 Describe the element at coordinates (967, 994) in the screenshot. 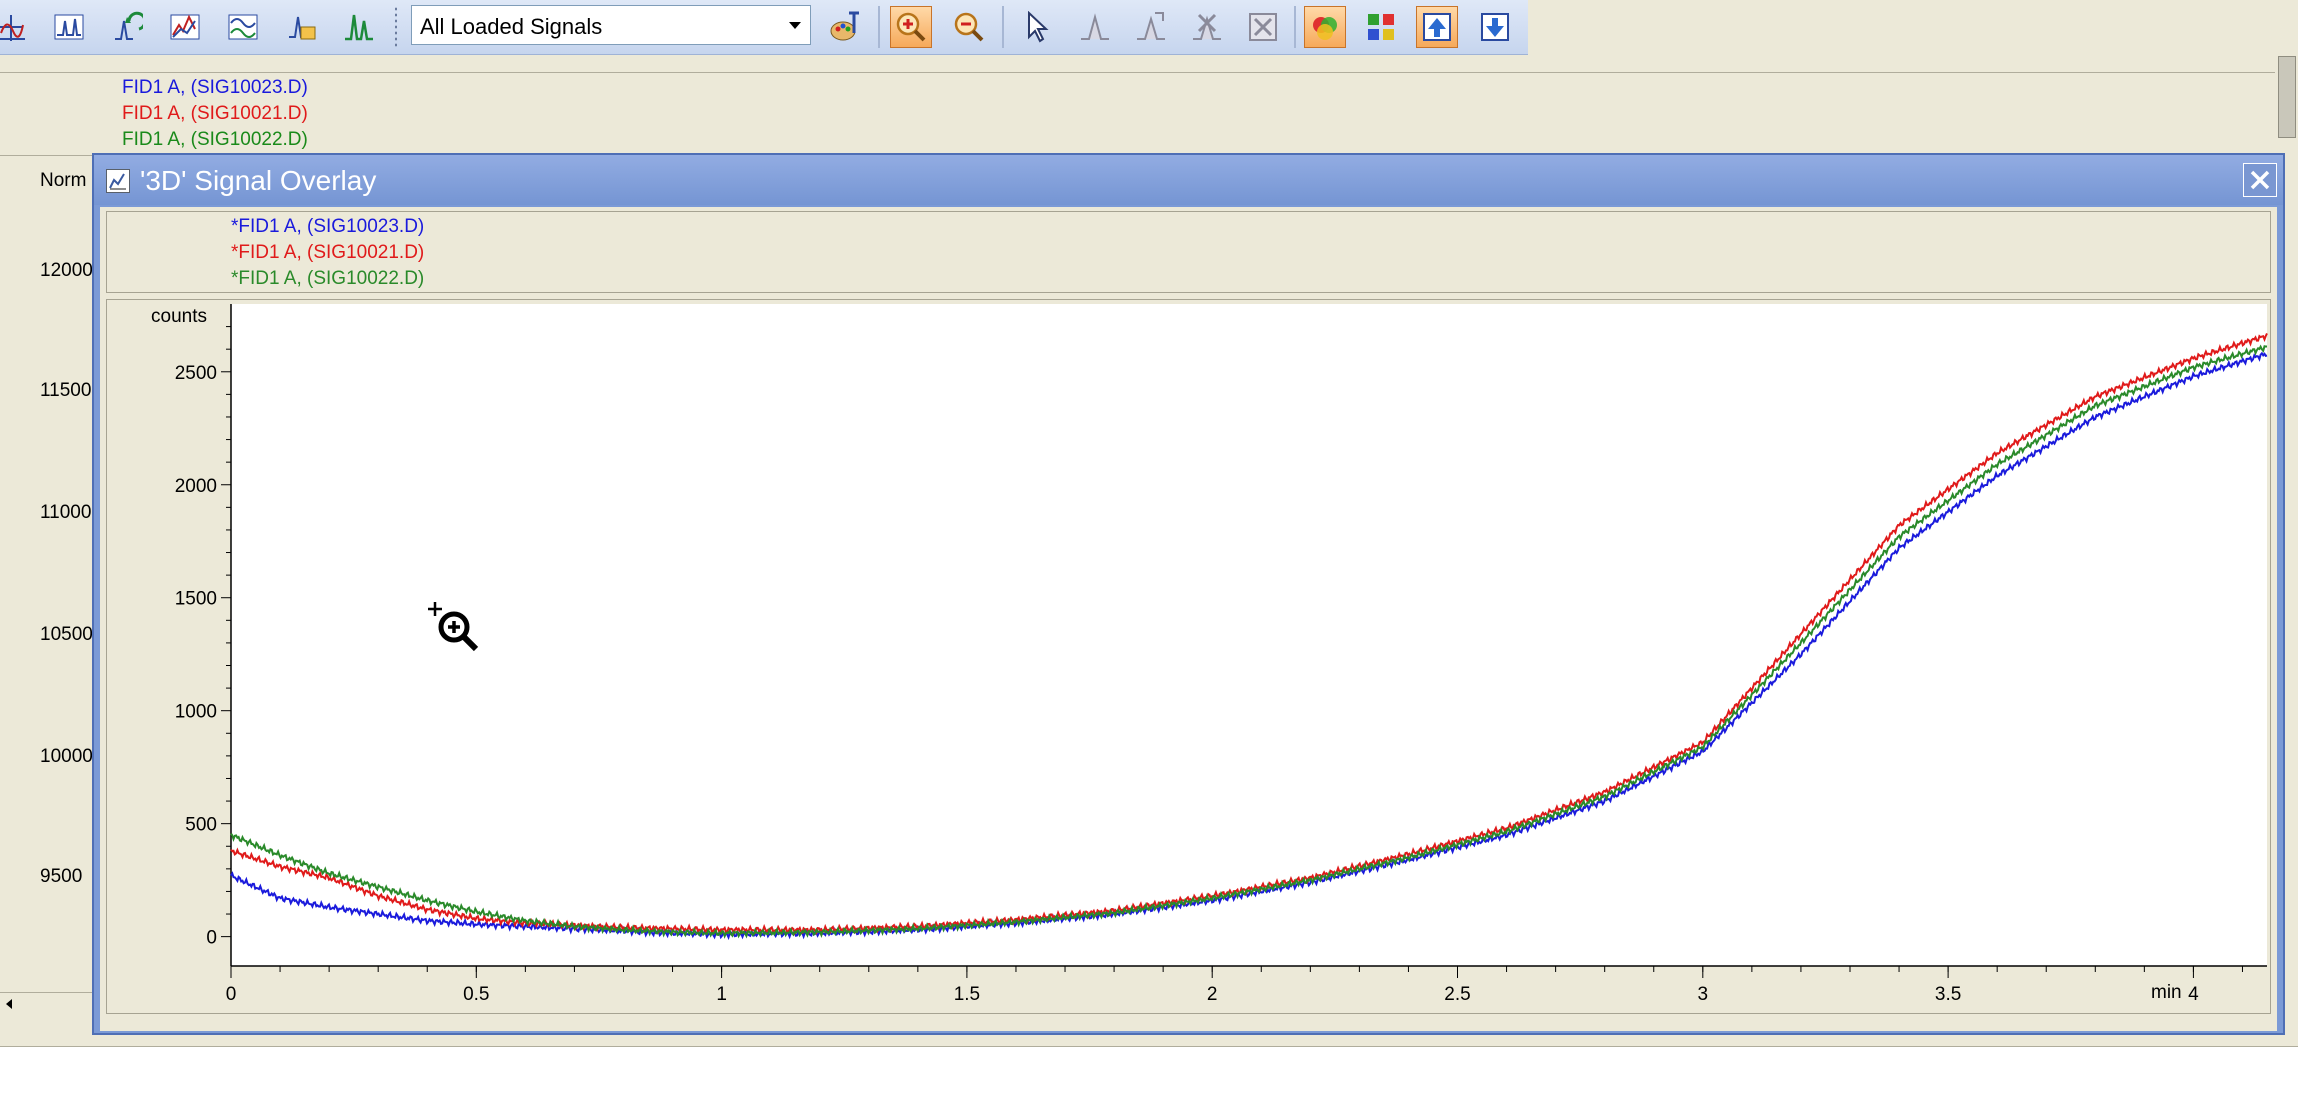

I see `x-tick-label: 1.5` at that location.